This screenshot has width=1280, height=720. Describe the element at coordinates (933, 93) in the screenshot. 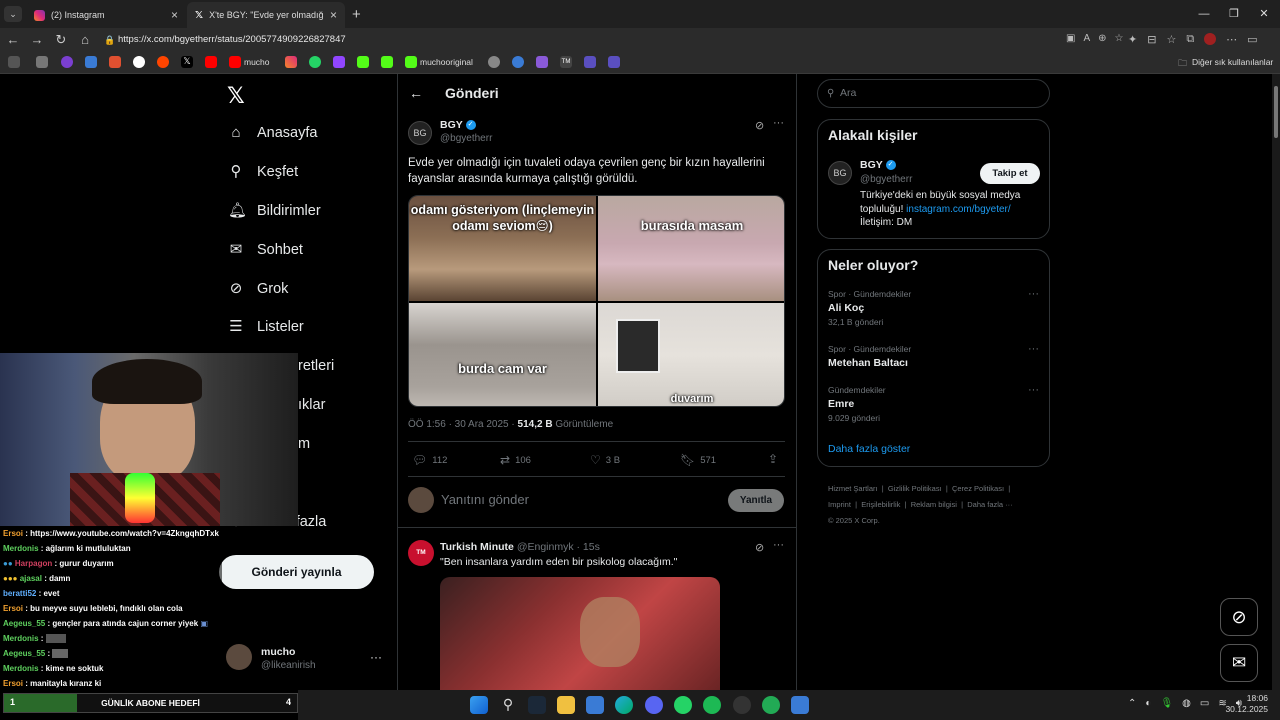

I see `search-input: ⚲ Ara` at that location.